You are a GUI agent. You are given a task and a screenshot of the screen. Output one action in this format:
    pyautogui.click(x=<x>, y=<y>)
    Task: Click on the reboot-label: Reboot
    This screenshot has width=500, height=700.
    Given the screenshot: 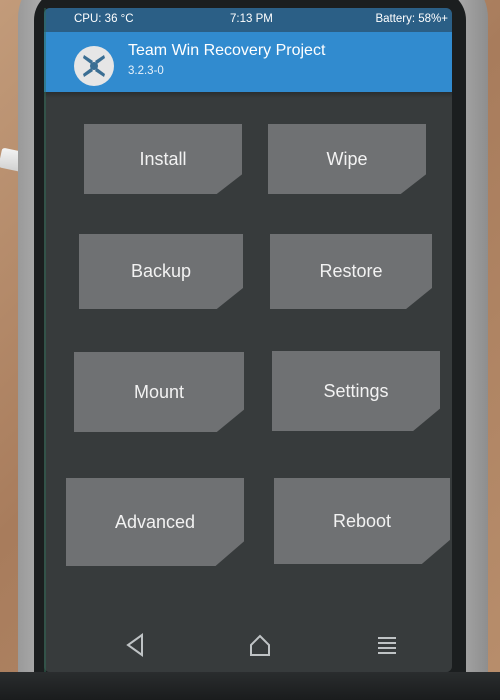 What is the action you would take?
    pyautogui.click(x=362, y=520)
    